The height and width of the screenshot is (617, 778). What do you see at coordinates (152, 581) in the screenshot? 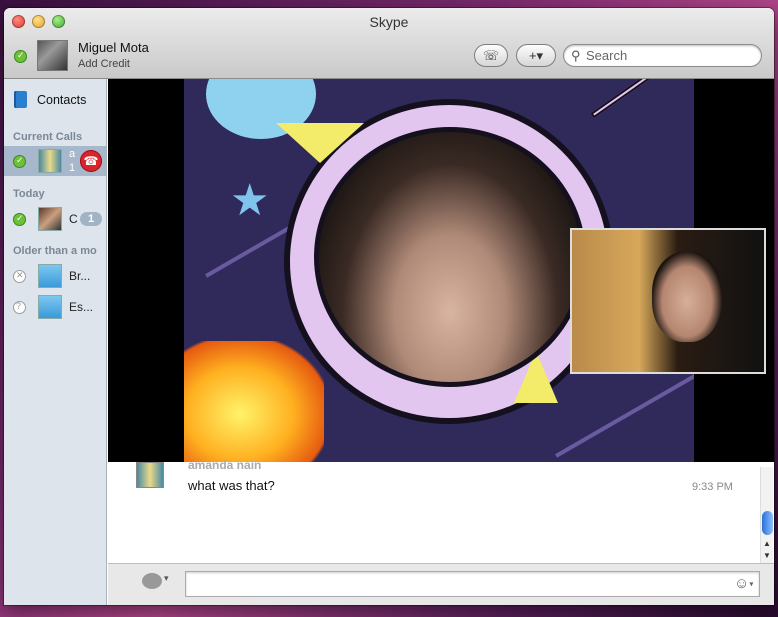
I see `speech-bubble-icon` at bounding box center [152, 581].